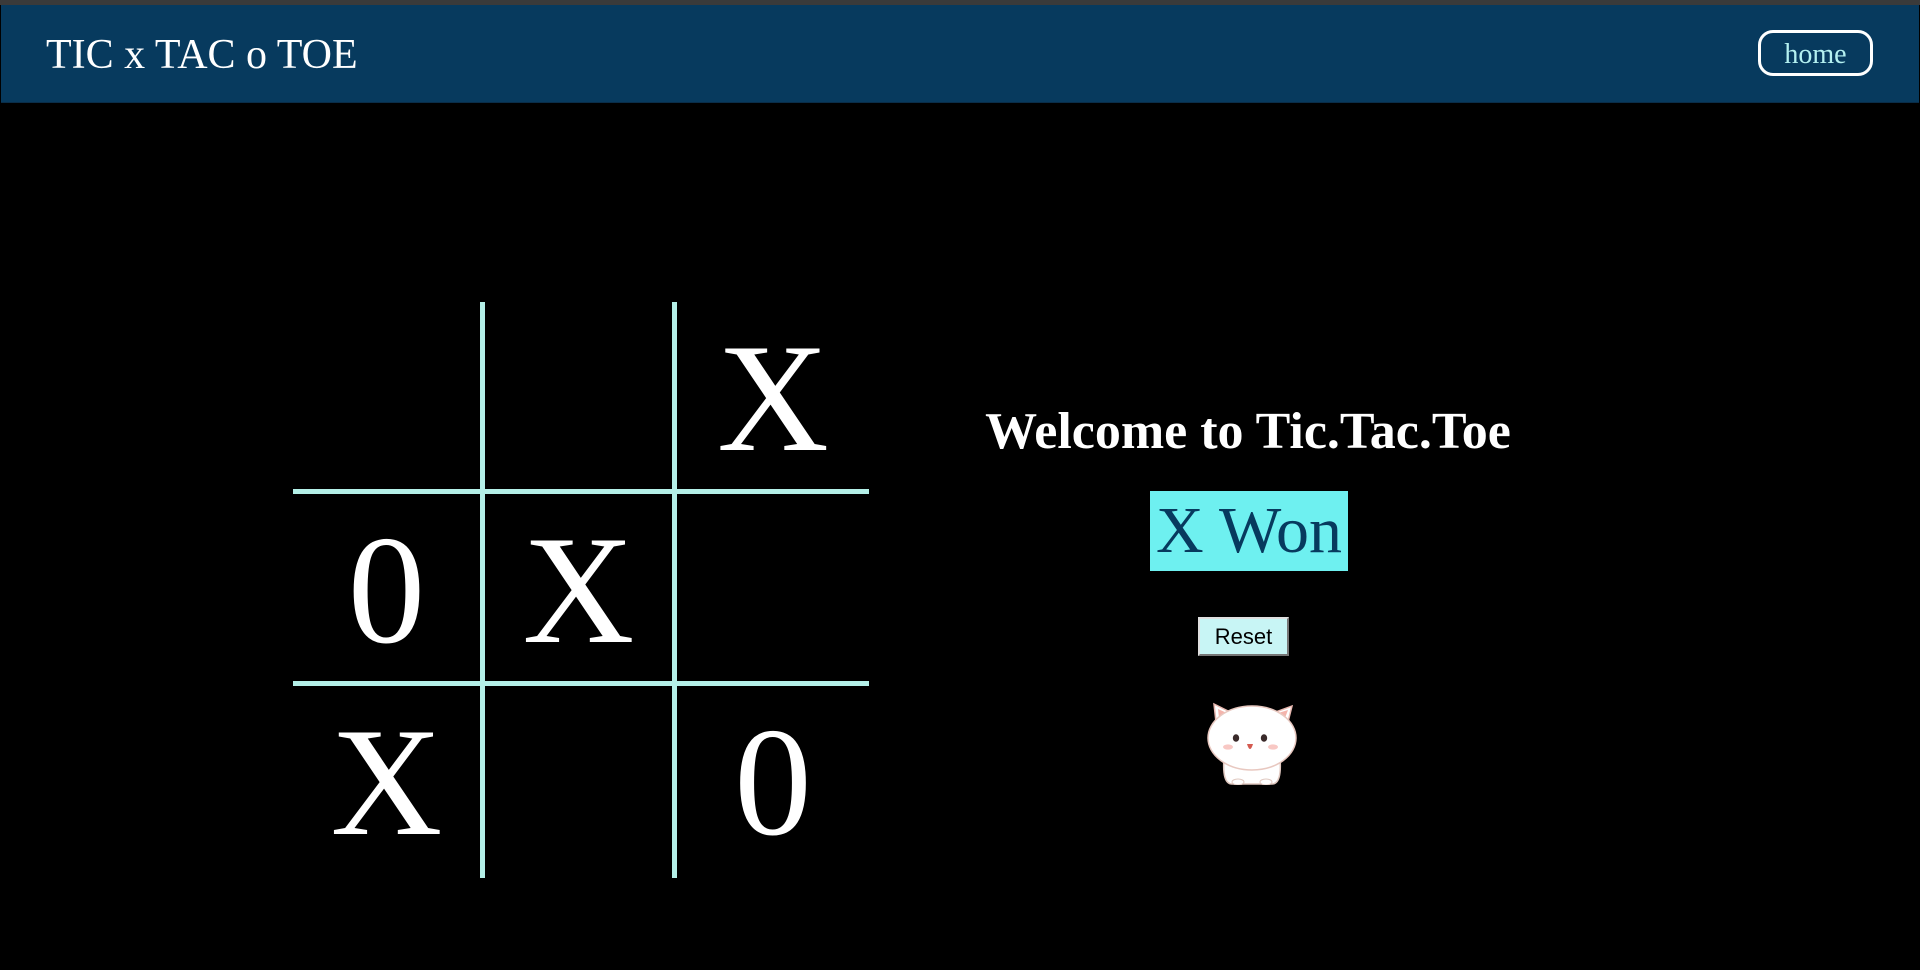 This screenshot has height=970, width=1920. I want to click on navbar: TIC x TAC o TOE home, so click(960, 54).